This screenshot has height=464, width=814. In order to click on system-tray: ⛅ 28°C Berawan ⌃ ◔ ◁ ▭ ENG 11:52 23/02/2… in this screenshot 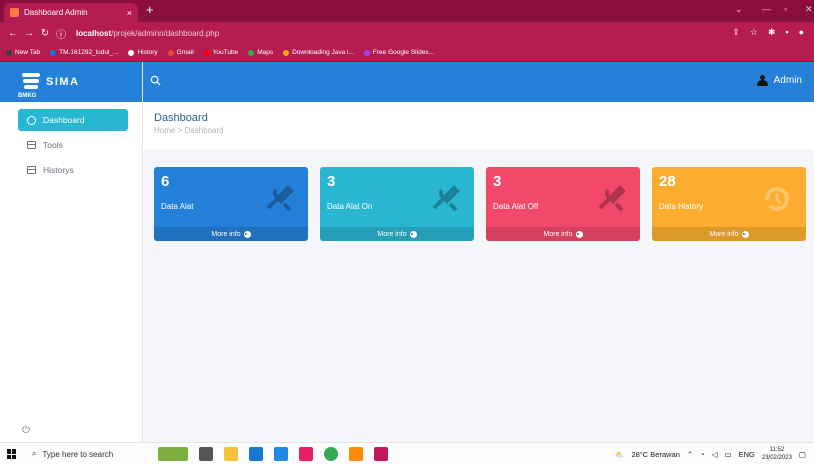, I will do `click(710, 453)`.